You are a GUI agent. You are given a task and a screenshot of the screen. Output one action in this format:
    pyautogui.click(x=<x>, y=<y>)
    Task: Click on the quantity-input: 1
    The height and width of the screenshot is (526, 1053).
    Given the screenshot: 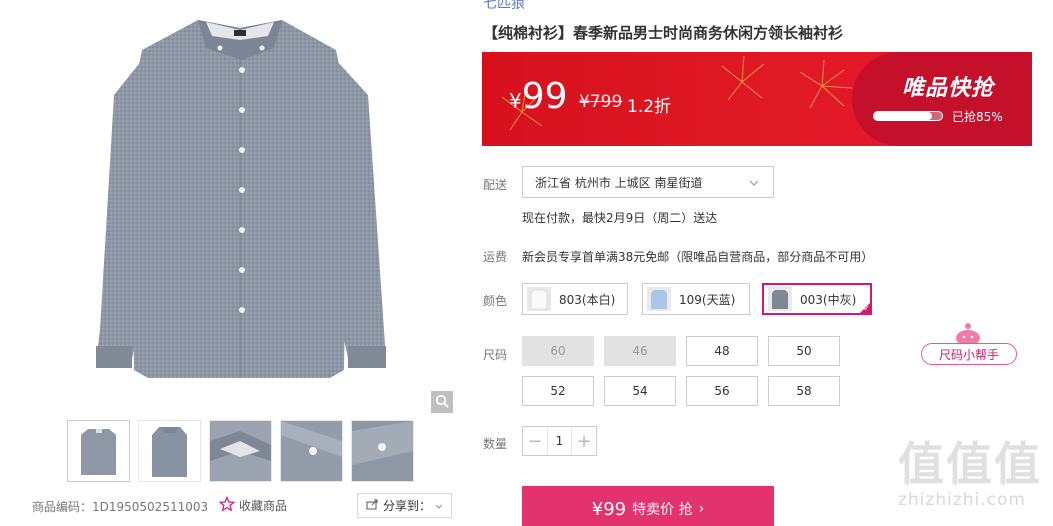 What is the action you would take?
    pyautogui.click(x=559, y=441)
    